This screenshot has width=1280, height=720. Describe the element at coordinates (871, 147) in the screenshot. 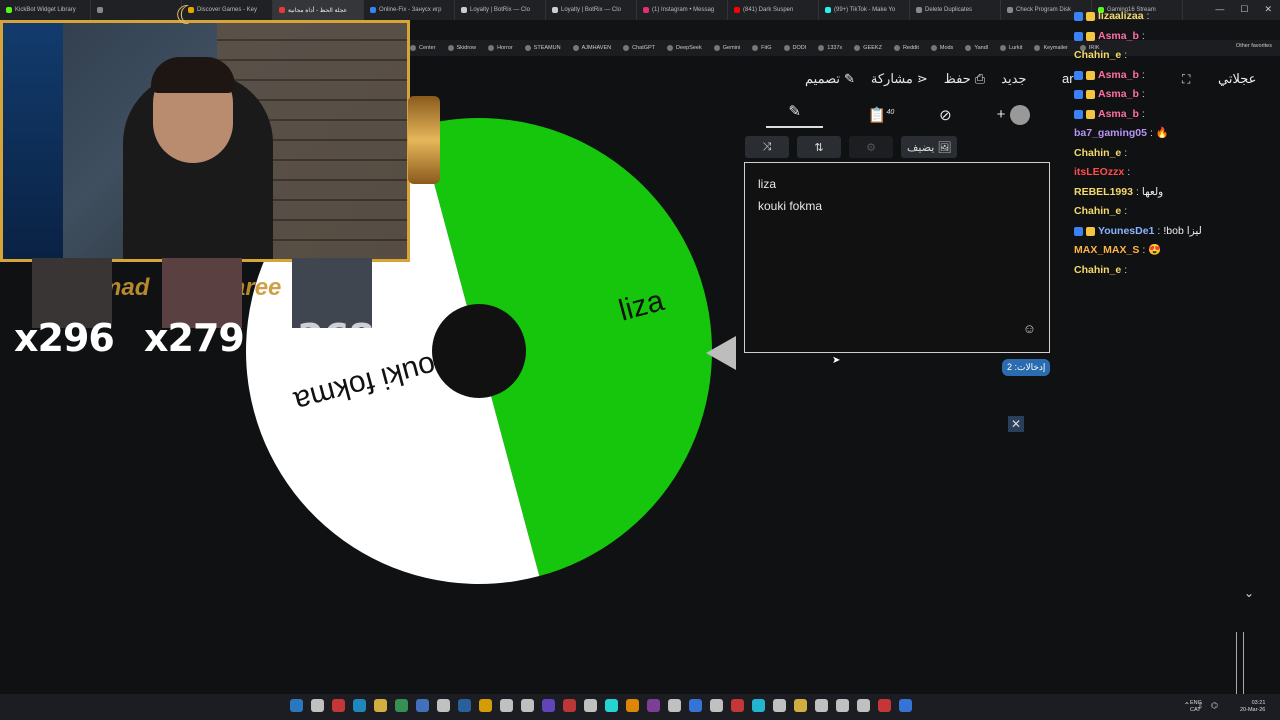

I see `advanced-button: ⚙` at that location.